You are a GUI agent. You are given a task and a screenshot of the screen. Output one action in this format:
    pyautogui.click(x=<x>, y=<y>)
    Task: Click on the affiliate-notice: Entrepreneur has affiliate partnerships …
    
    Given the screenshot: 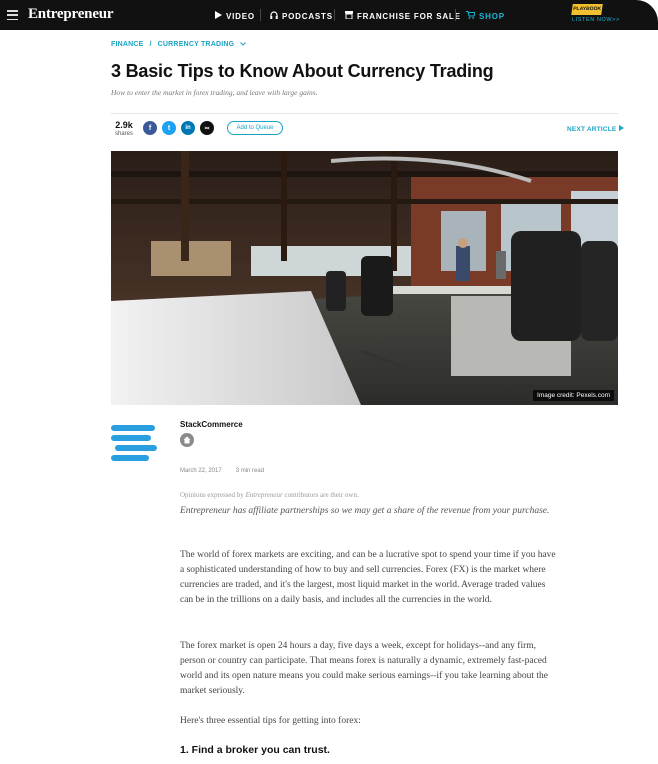 What is the action you would take?
    pyautogui.click(x=365, y=511)
    